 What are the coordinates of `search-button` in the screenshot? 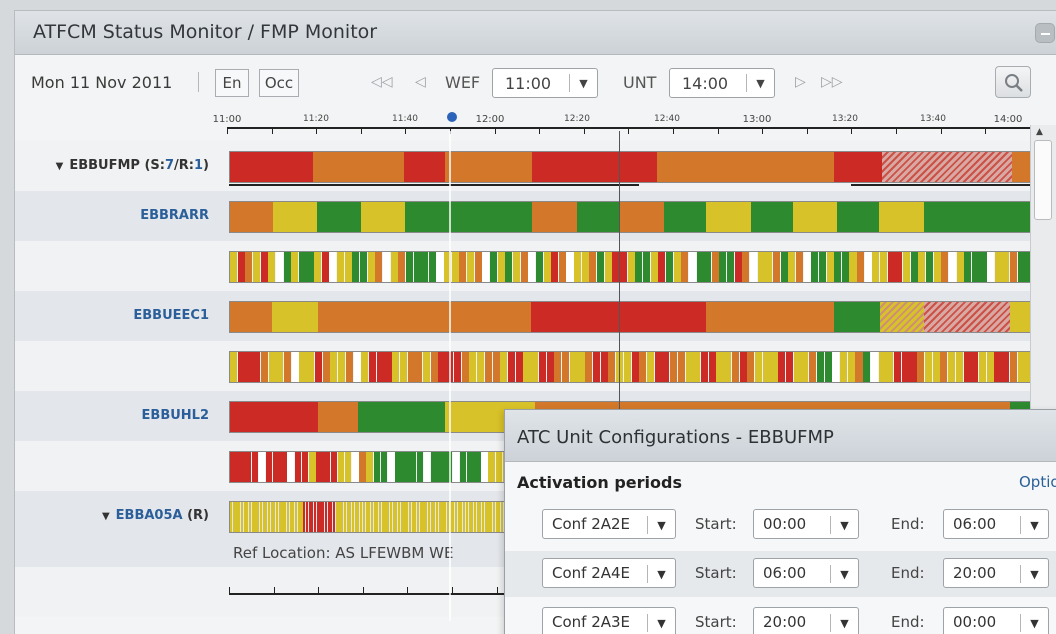 It's located at (1013, 82).